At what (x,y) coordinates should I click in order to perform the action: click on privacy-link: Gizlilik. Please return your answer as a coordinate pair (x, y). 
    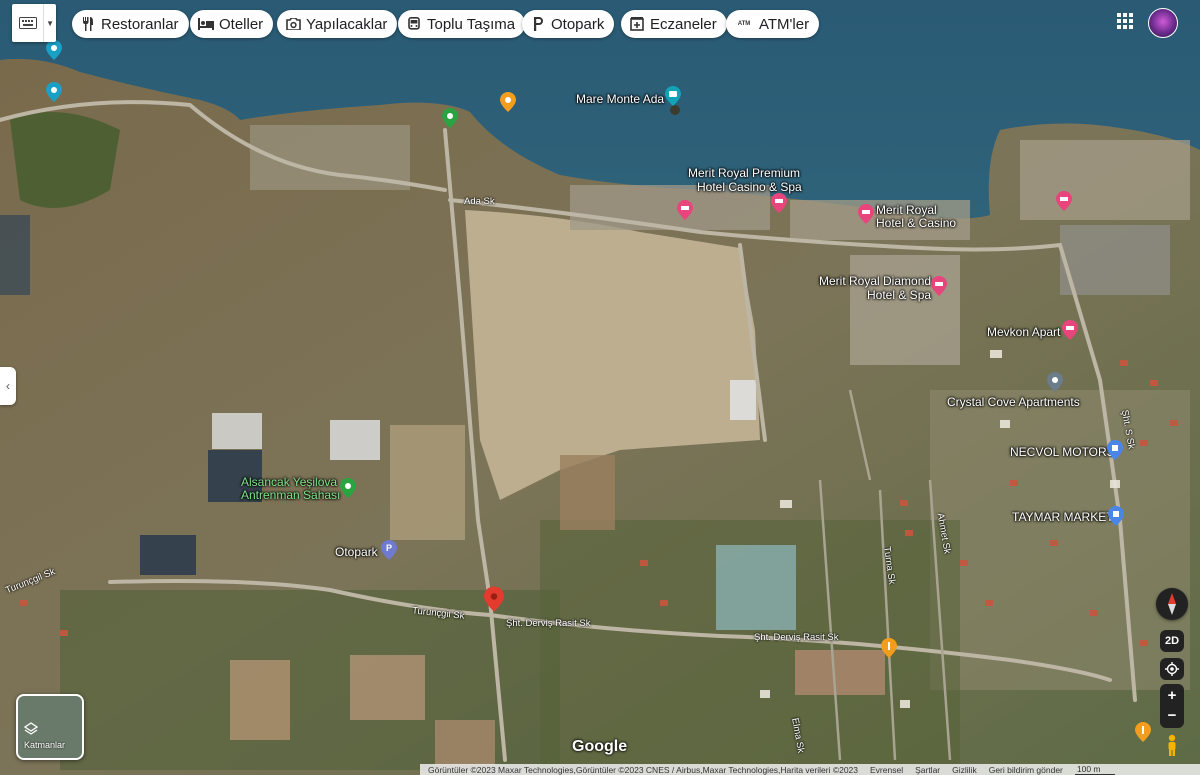
    Looking at the image, I should click on (964, 770).